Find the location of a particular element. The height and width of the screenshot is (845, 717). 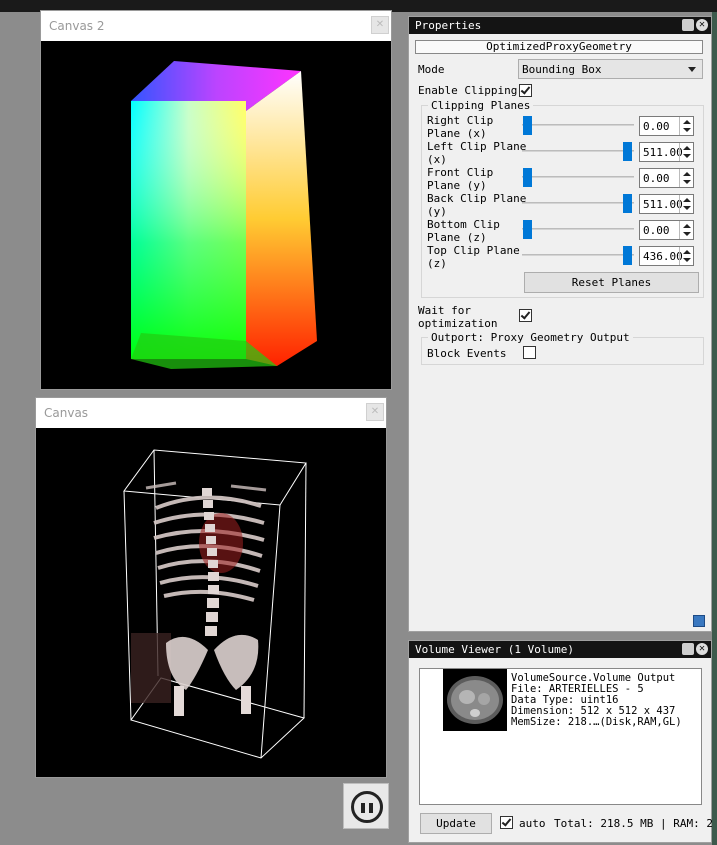

pause-icon is located at coordinates (367, 807).